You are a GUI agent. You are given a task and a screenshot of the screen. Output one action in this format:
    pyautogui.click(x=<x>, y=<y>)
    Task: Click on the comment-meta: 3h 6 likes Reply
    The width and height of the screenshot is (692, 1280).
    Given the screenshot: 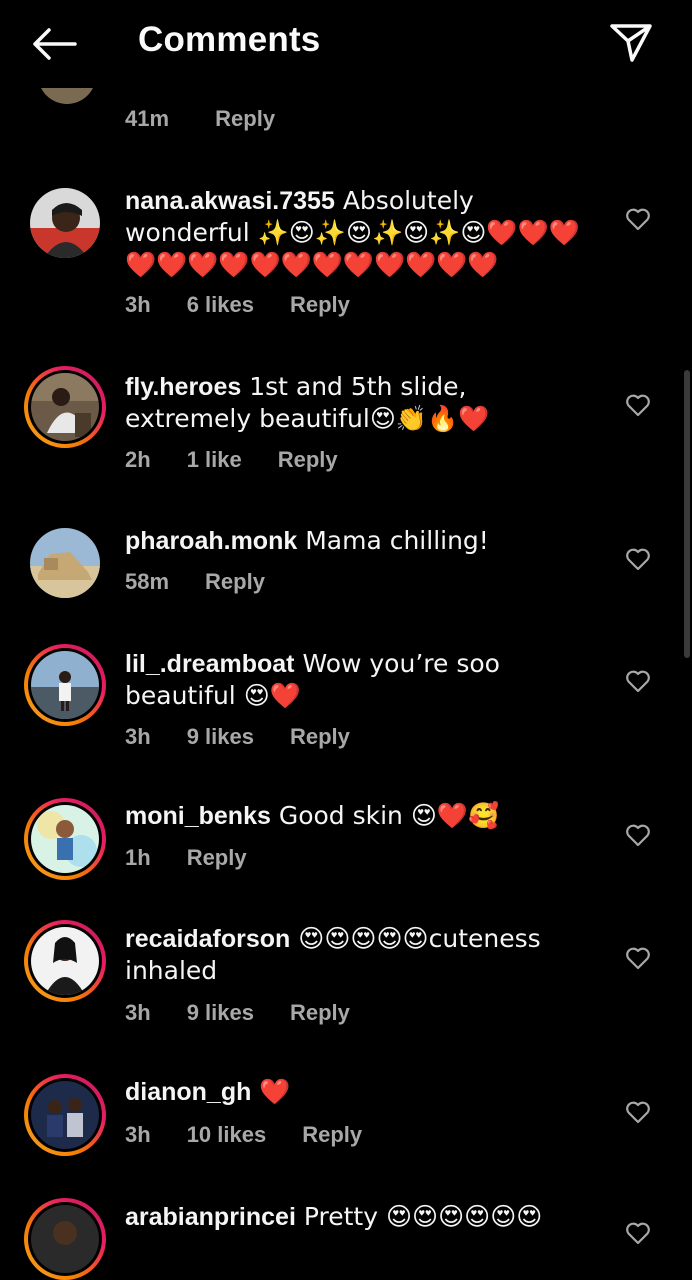 What is the action you would take?
    pyautogui.click(x=255, y=305)
    